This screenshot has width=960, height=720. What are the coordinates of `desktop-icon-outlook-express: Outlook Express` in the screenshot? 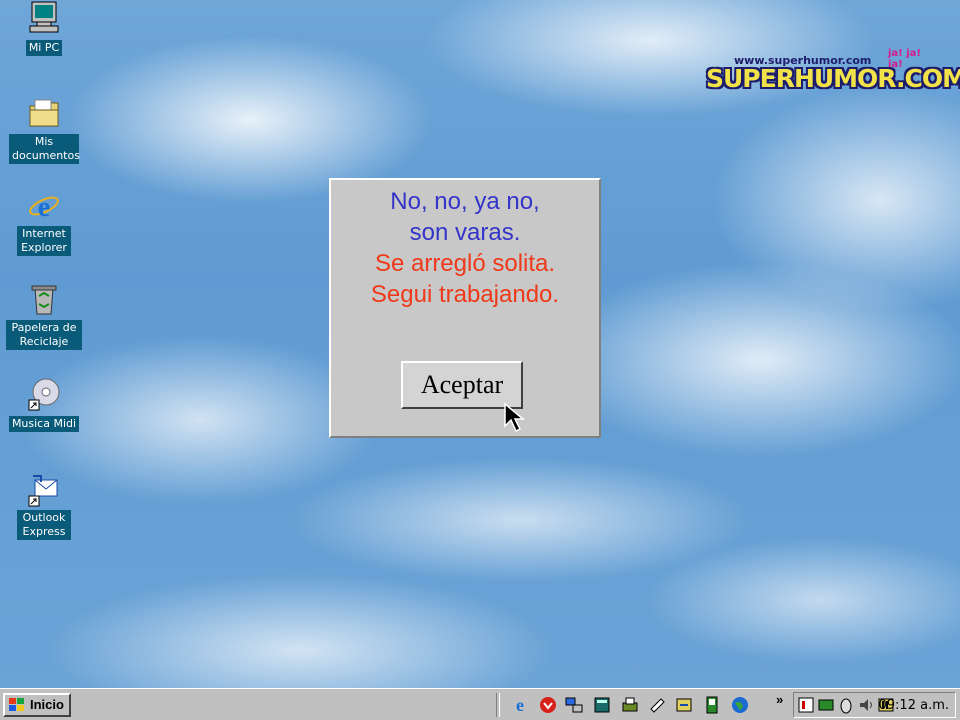 It's located at (44, 506).